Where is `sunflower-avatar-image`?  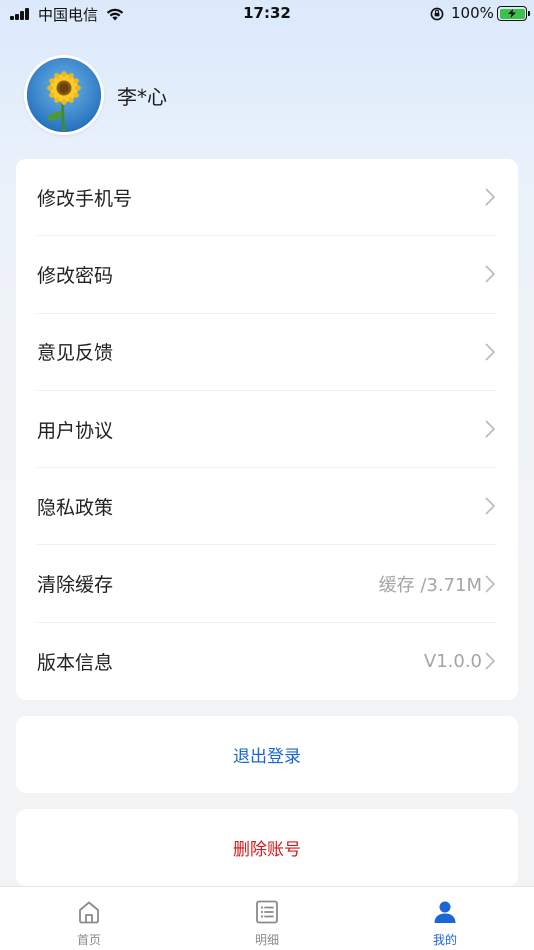 sunflower-avatar-image is located at coordinates (64, 95).